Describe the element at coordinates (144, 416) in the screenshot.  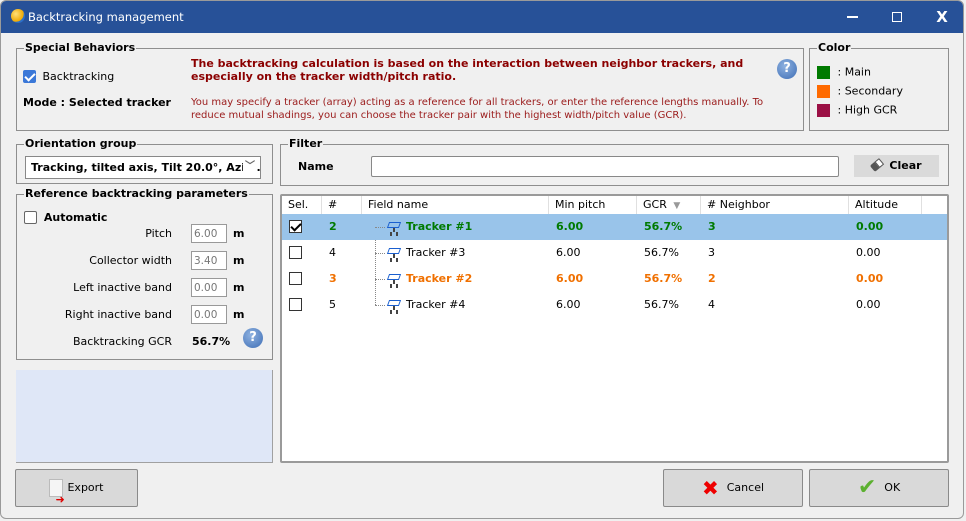
I see `preview-panel` at that location.